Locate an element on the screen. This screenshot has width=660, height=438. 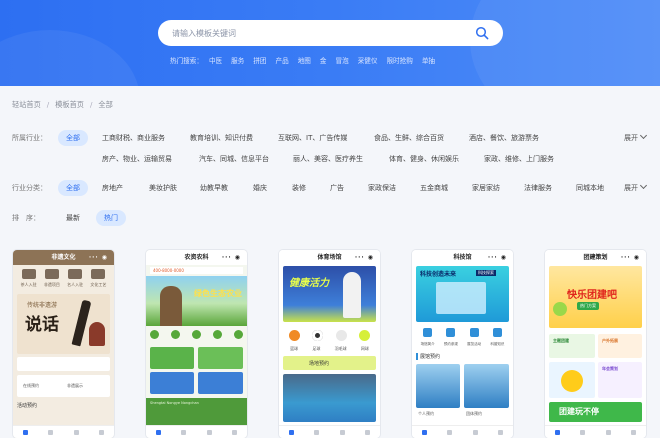
category-expand-button: 展开 is located at coordinates (636, 187).